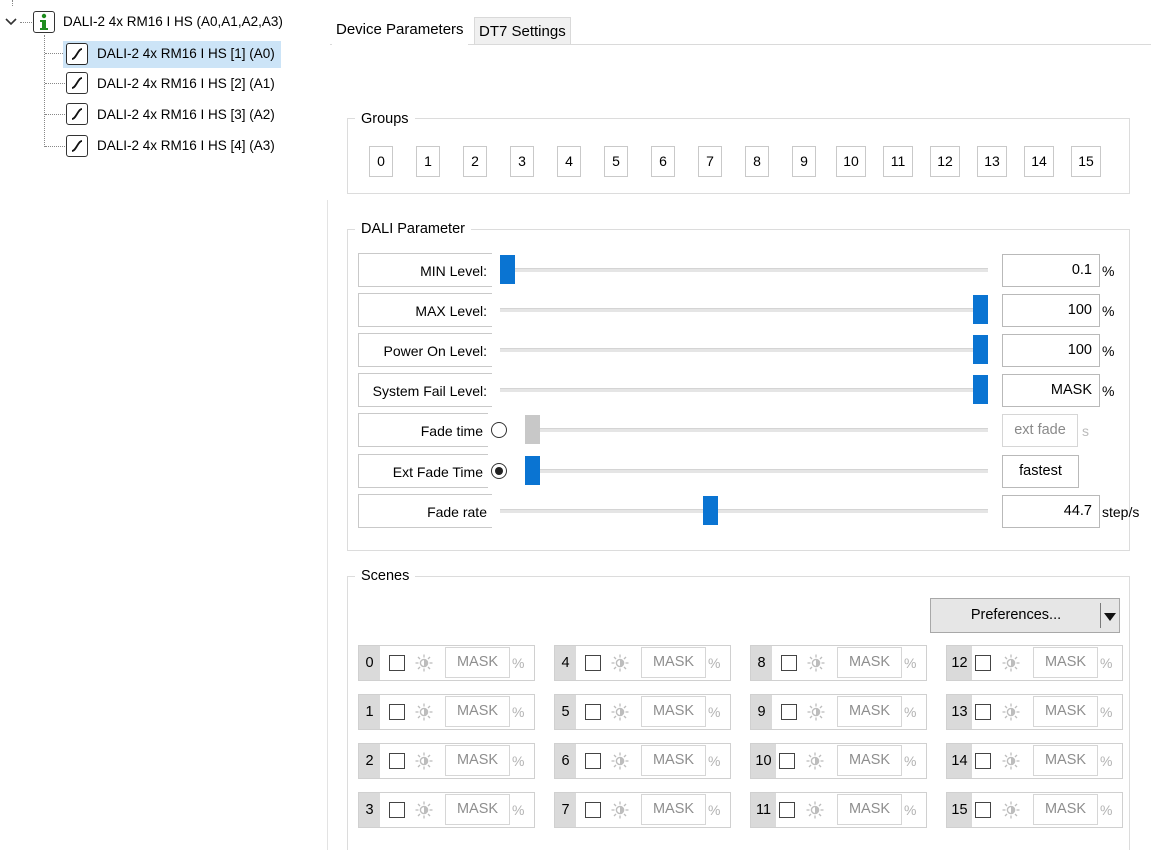  Describe the element at coordinates (851, 161) in the screenshot. I see `group-button-10: 10` at that location.